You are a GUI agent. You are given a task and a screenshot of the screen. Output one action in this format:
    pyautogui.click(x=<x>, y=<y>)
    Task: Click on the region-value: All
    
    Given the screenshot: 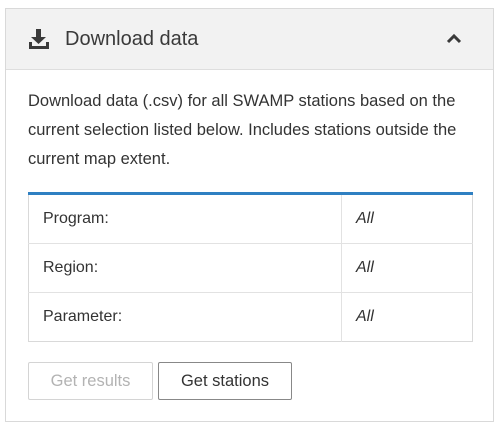 What is the action you would take?
    pyautogui.click(x=407, y=268)
    